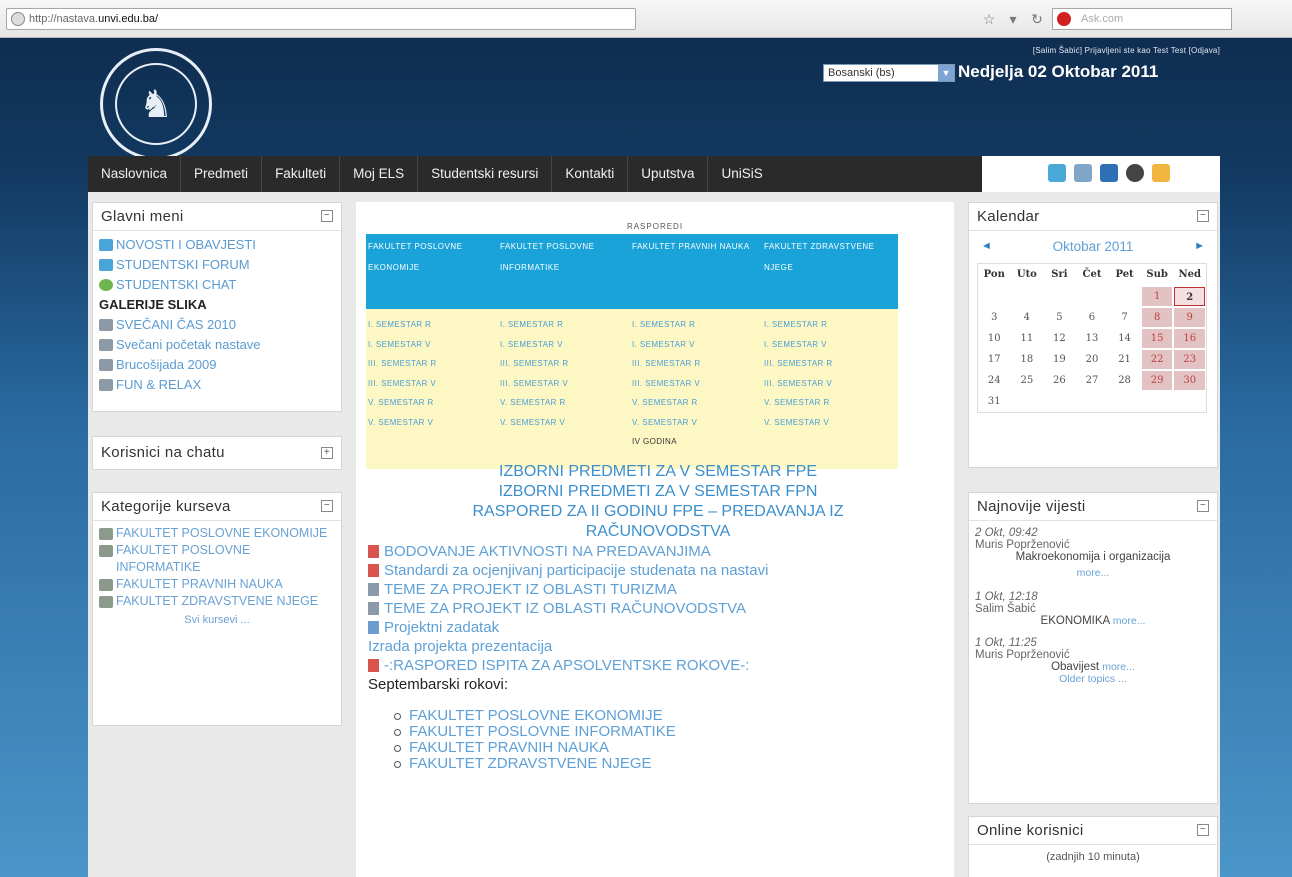 Image resolution: width=1292 pixels, height=877 pixels. What do you see at coordinates (994, 338) in the screenshot?
I see `calendar-day: 10` at bounding box center [994, 338].